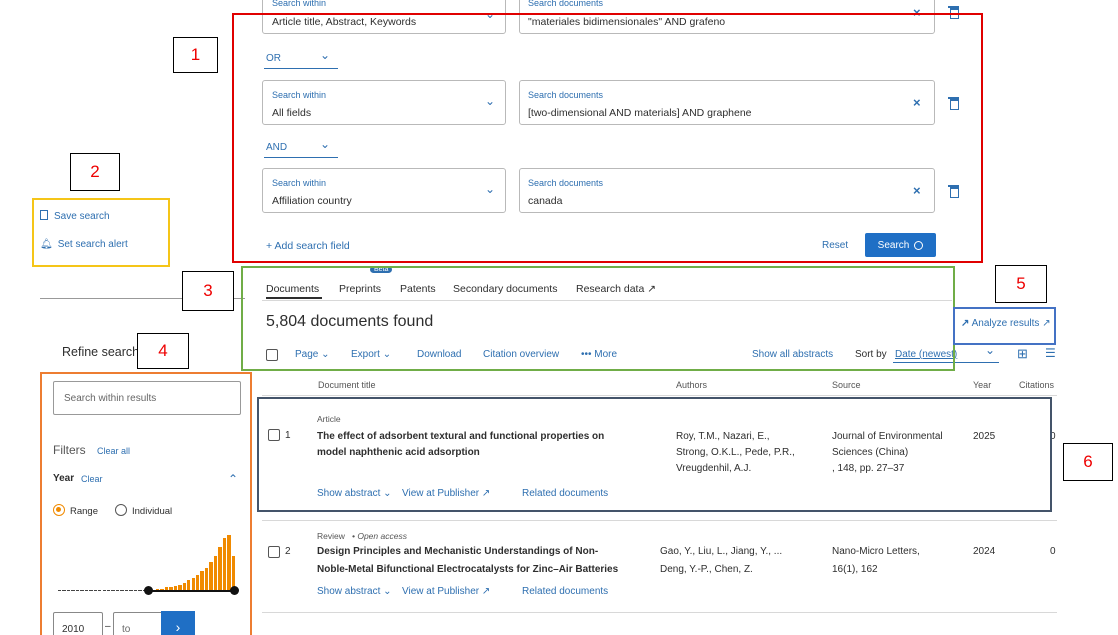 The width and height of the screenshot is (1118, 635). What do you see at coordinates (446, 591) in the screenshot?
I see `view-at-publisher-link: View at Publisher ↗` at bounding box center [446, 591].